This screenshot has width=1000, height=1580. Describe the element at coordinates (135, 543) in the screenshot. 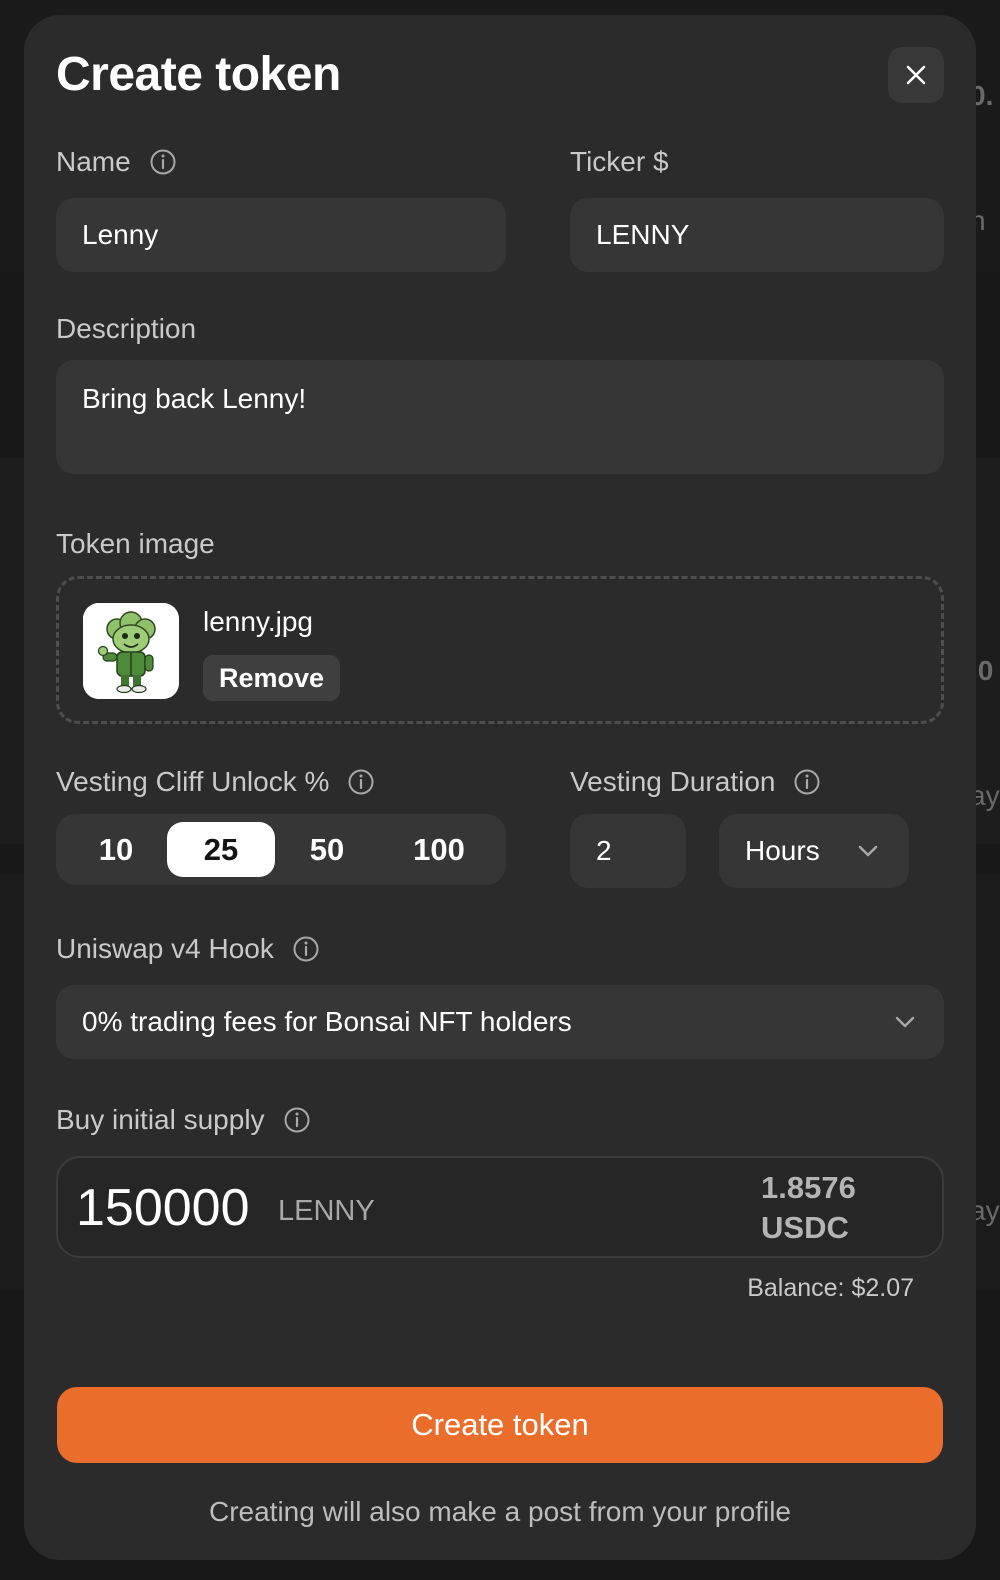

I see `token-image-label: Token image` at that location.